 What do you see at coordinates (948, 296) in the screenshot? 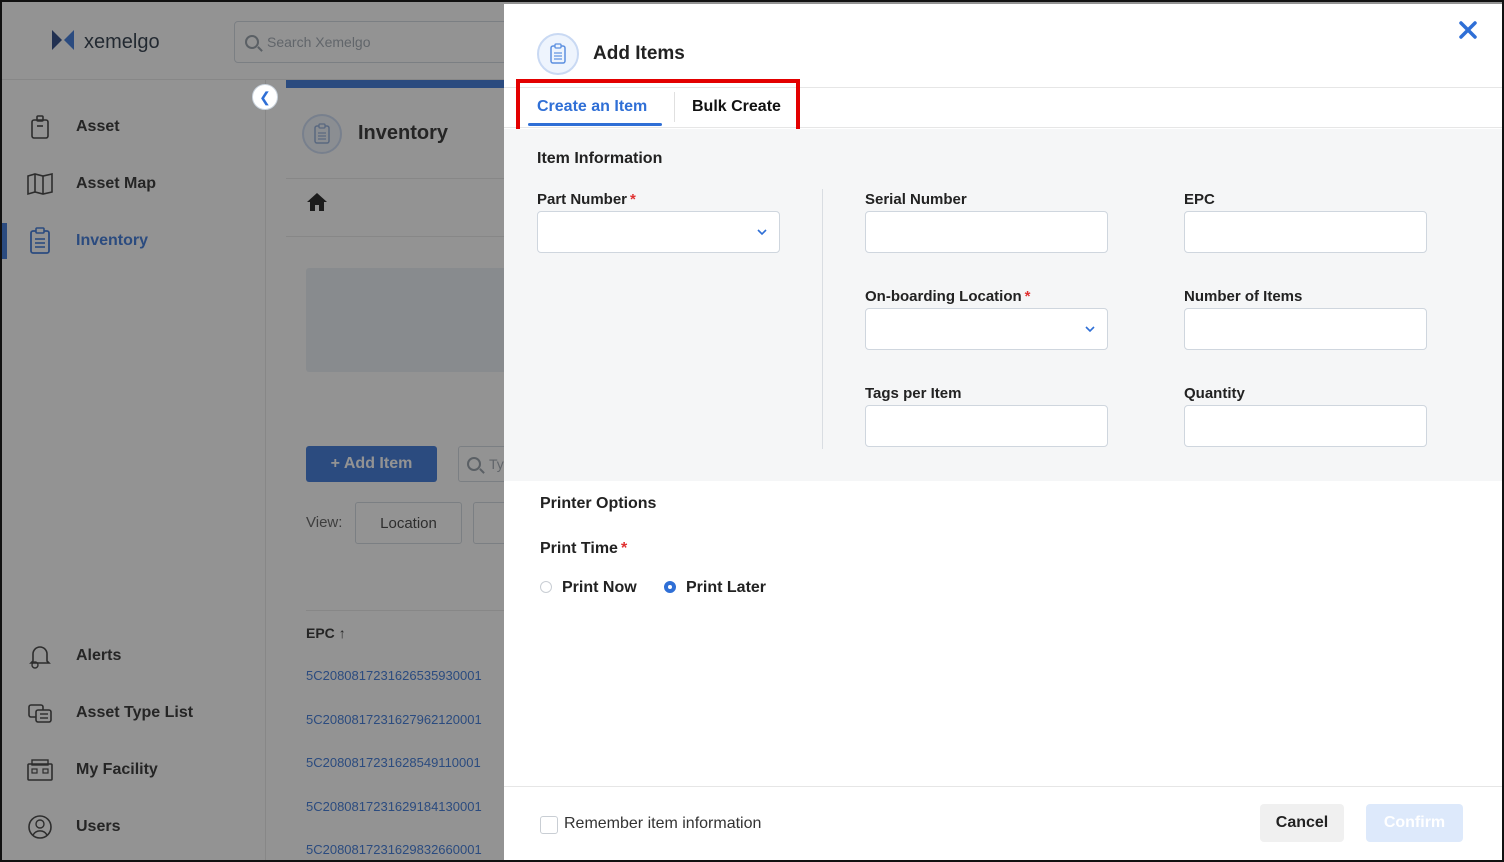
I see `onboarding-location-label: On-boarding Location *` at bounding box center [948, 296].